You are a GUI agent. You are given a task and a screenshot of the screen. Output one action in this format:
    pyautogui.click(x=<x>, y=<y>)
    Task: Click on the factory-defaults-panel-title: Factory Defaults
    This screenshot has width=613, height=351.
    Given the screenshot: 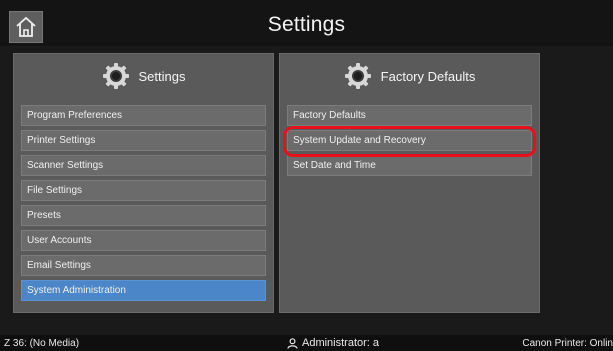 What is the action you would take?
    pyautogui.click(x=428, y=76)
    